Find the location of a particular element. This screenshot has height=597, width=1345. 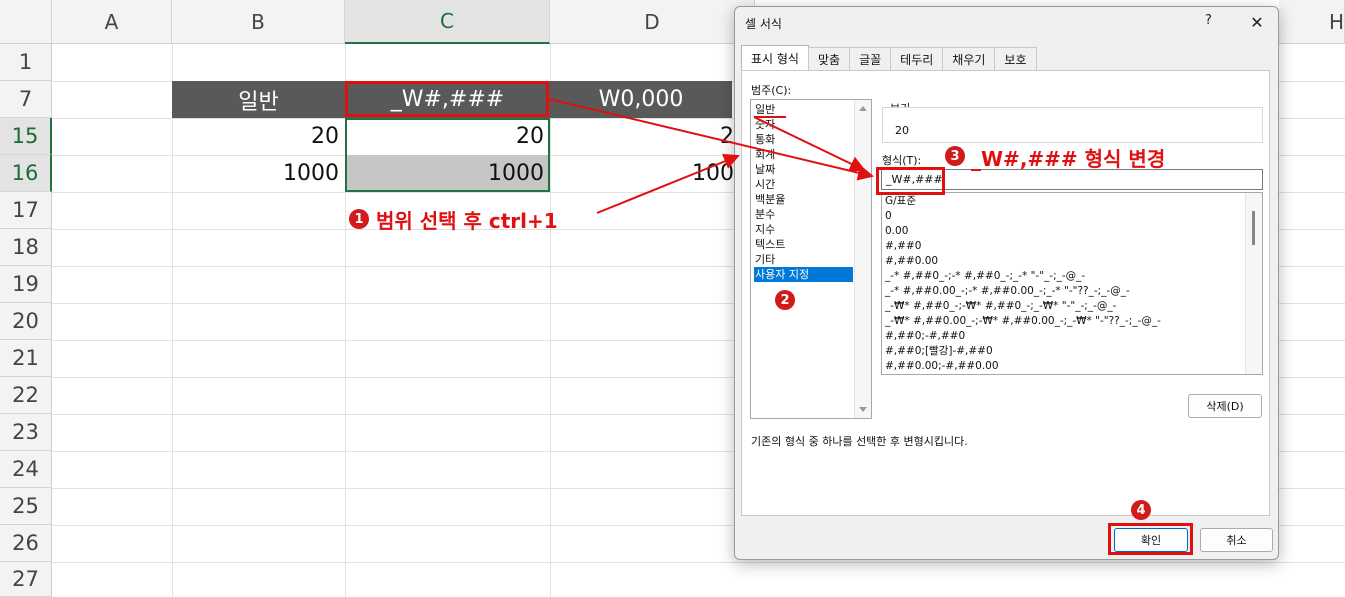

arrow-step1-to-dialog is located at coordinates (668, 183).